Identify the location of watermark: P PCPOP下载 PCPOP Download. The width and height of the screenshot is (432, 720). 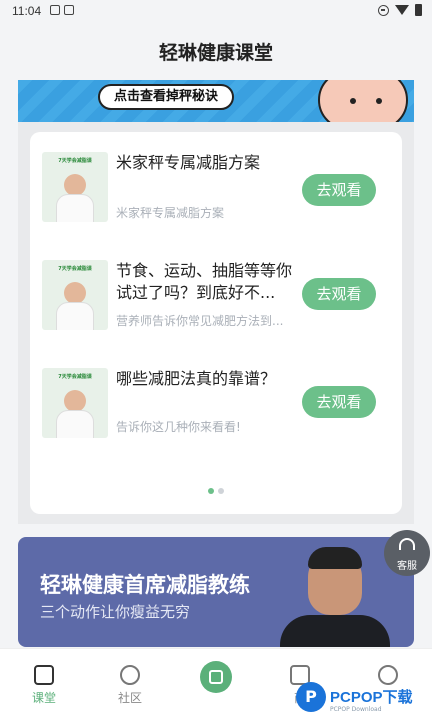
(364, 700).